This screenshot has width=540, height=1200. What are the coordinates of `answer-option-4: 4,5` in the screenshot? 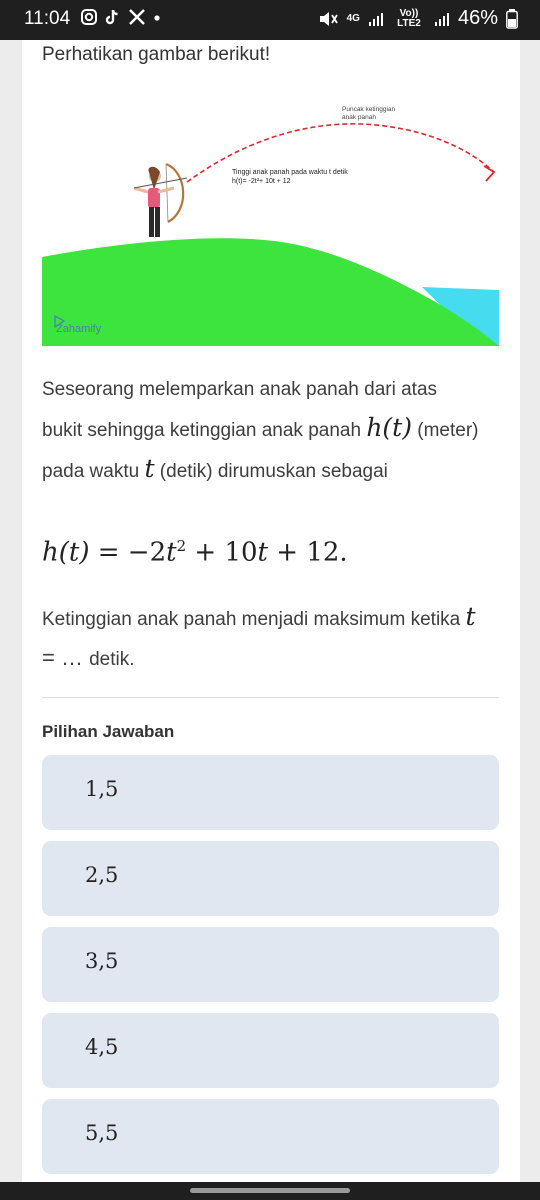 It's located at (270, 1050).